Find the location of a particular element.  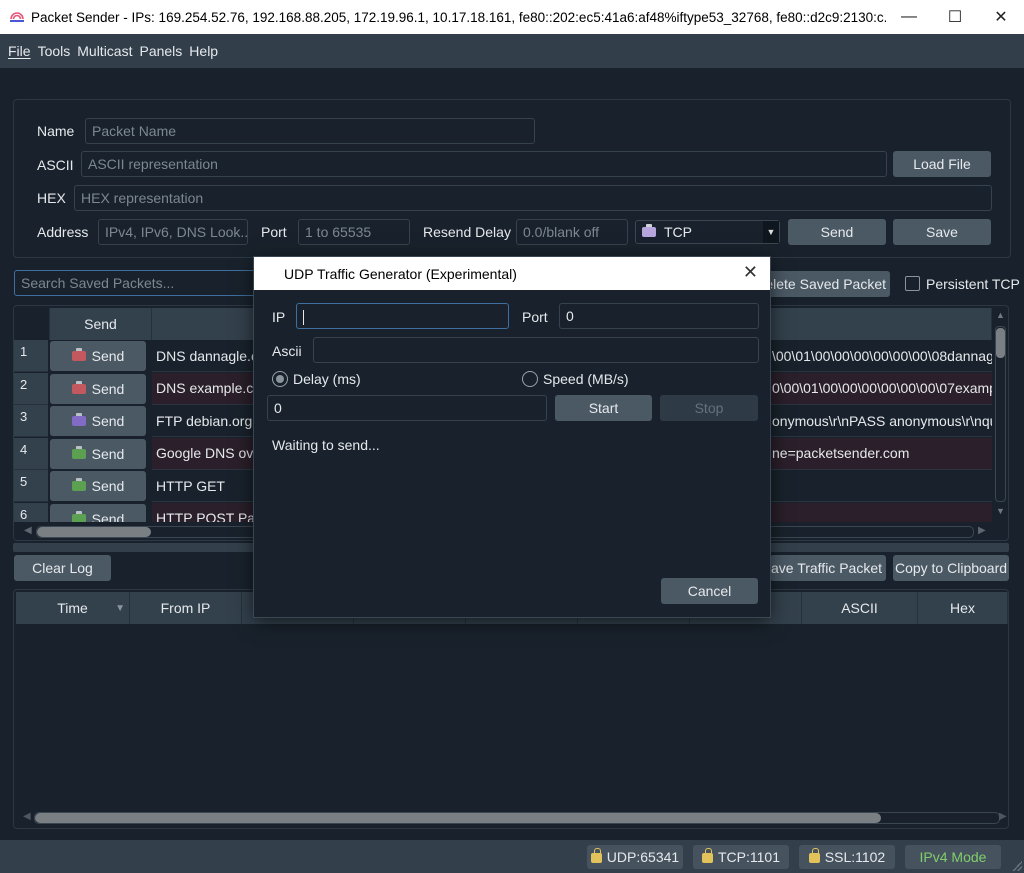

horizontal-scrollbar: ◀ ▶ is located at coordinates (511, 818).